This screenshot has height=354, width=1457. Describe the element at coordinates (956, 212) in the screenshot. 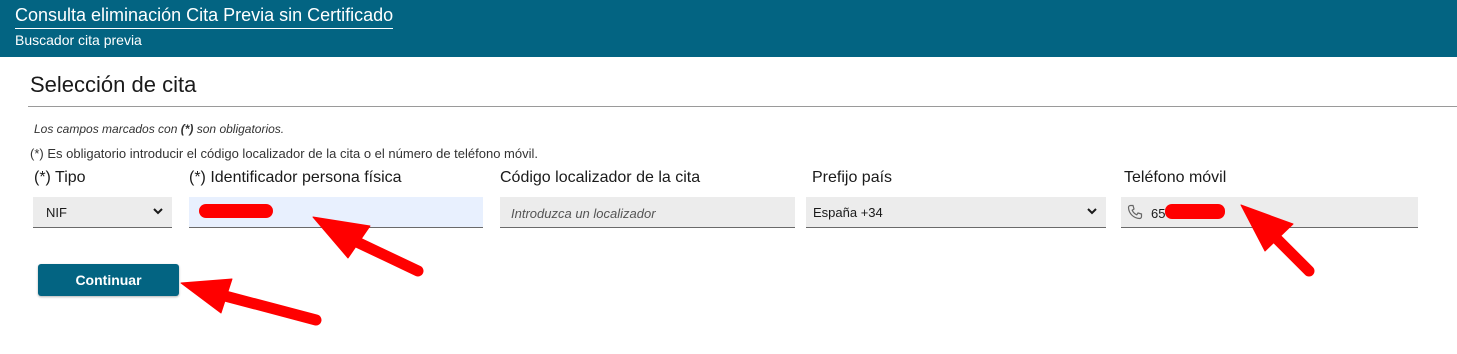

I see `prefijo-select: España +34` at that location.